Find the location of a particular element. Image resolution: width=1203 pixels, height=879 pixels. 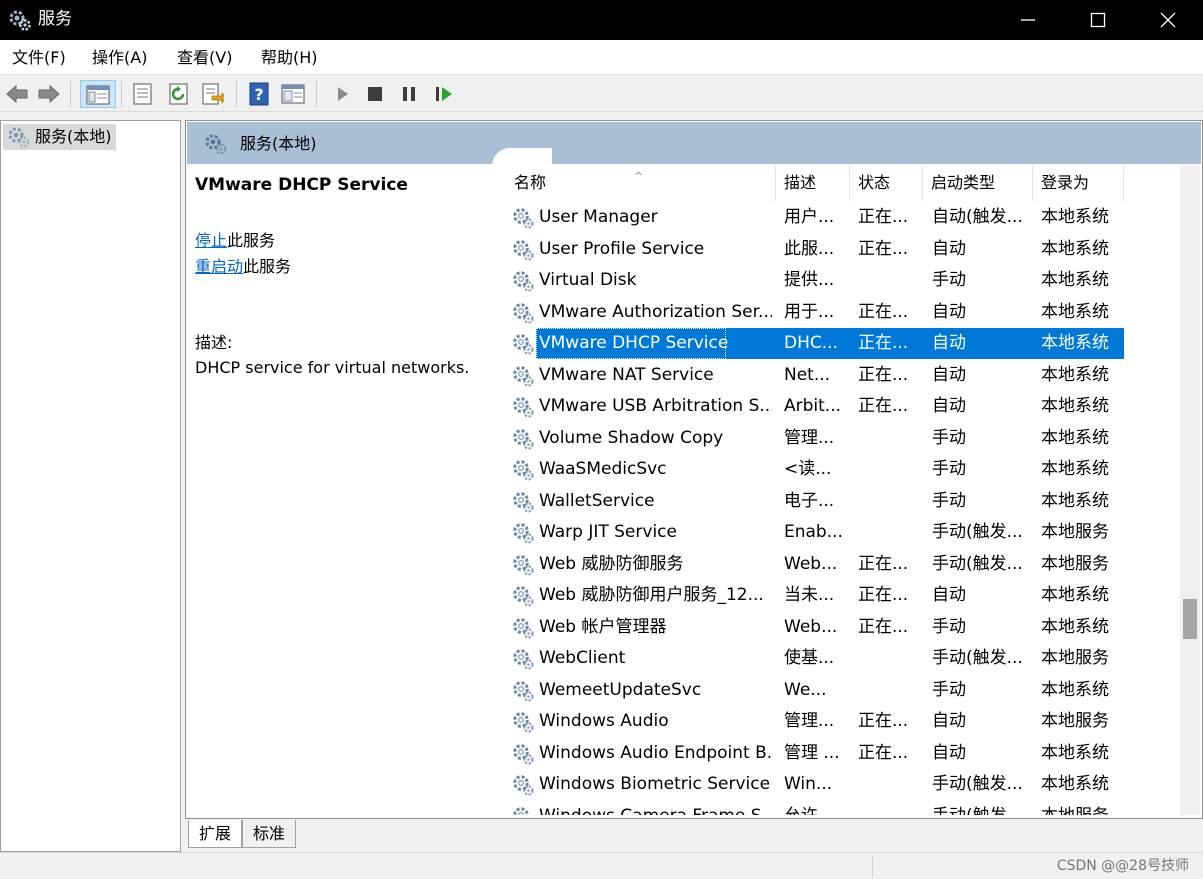

view-icon is located at coordinates (293, 94).